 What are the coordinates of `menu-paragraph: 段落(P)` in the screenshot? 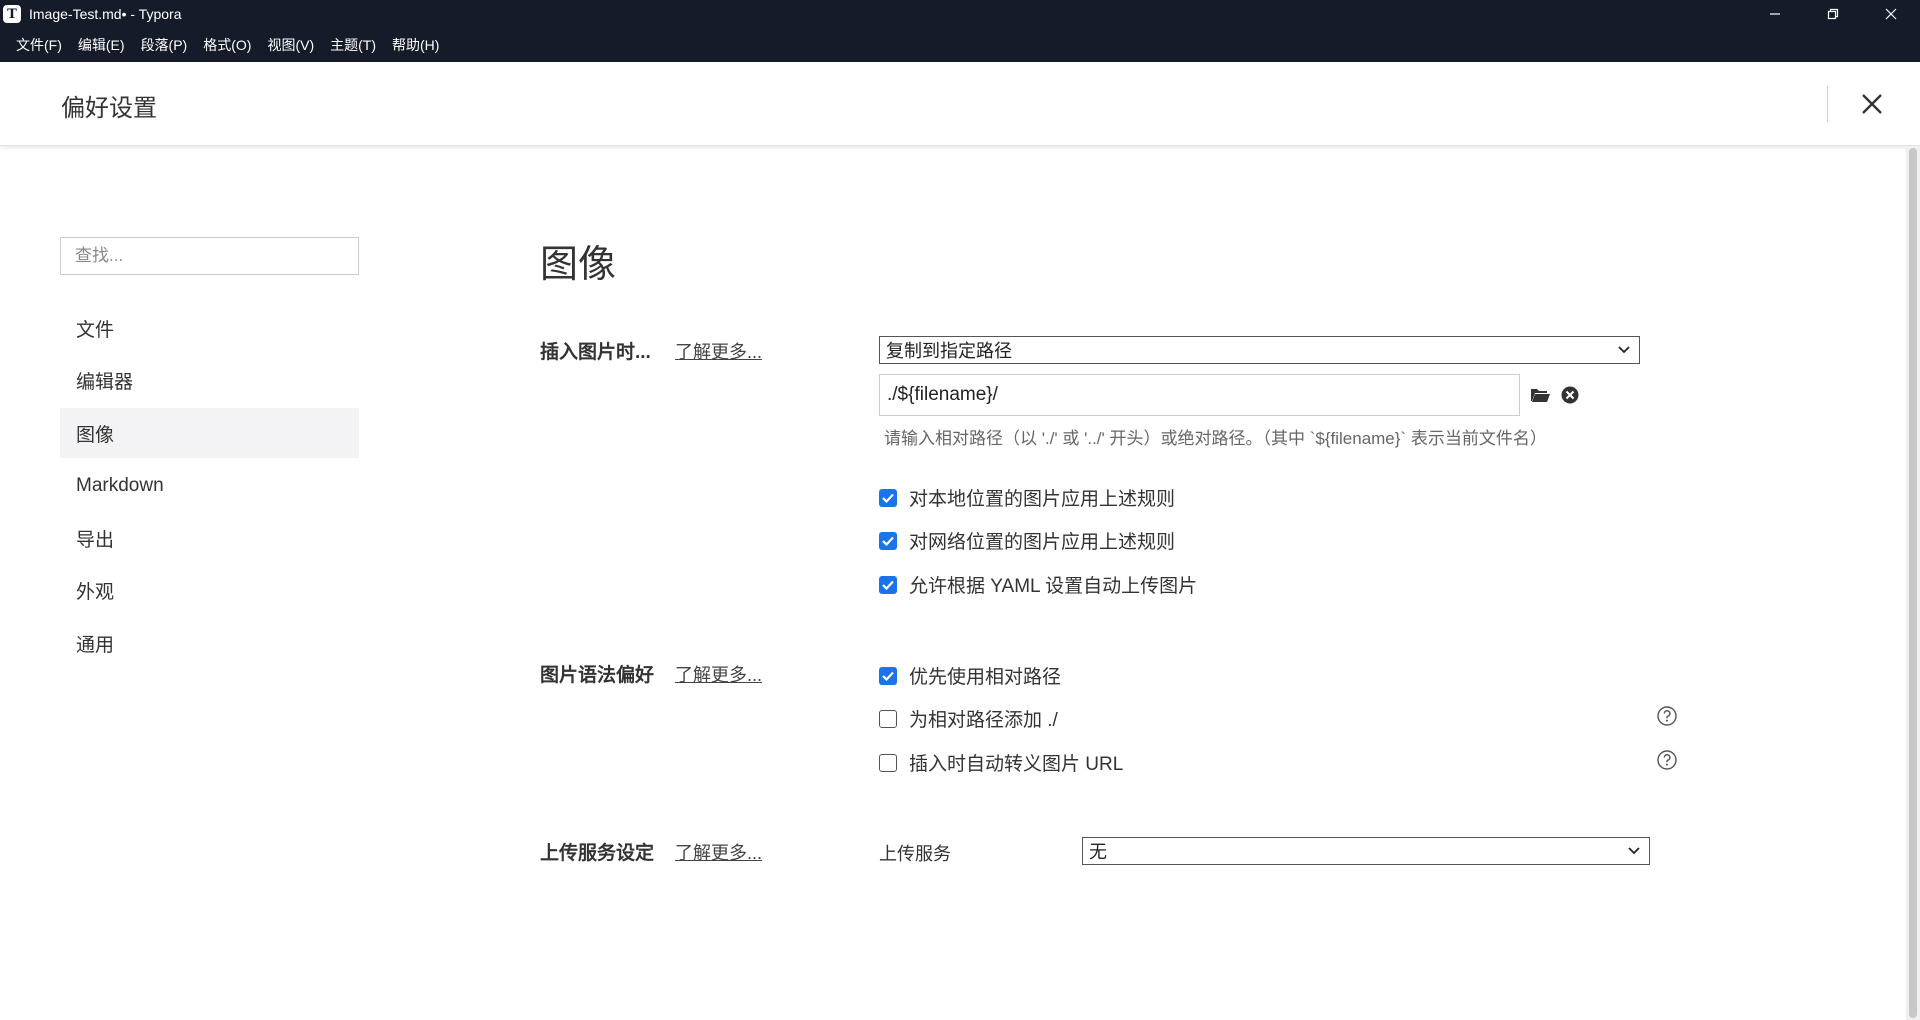 It's located at (164, 45).